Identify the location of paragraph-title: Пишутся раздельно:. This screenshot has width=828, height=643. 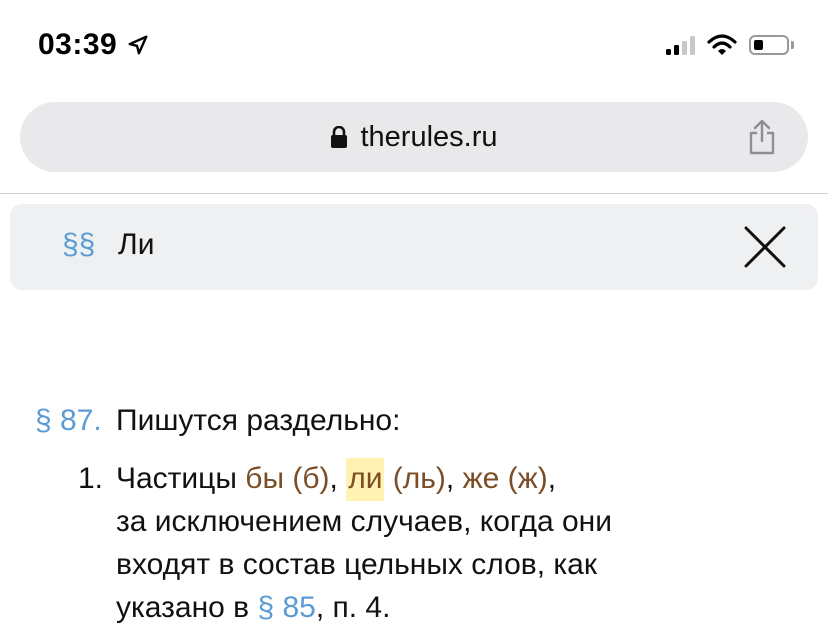
(258, 420).